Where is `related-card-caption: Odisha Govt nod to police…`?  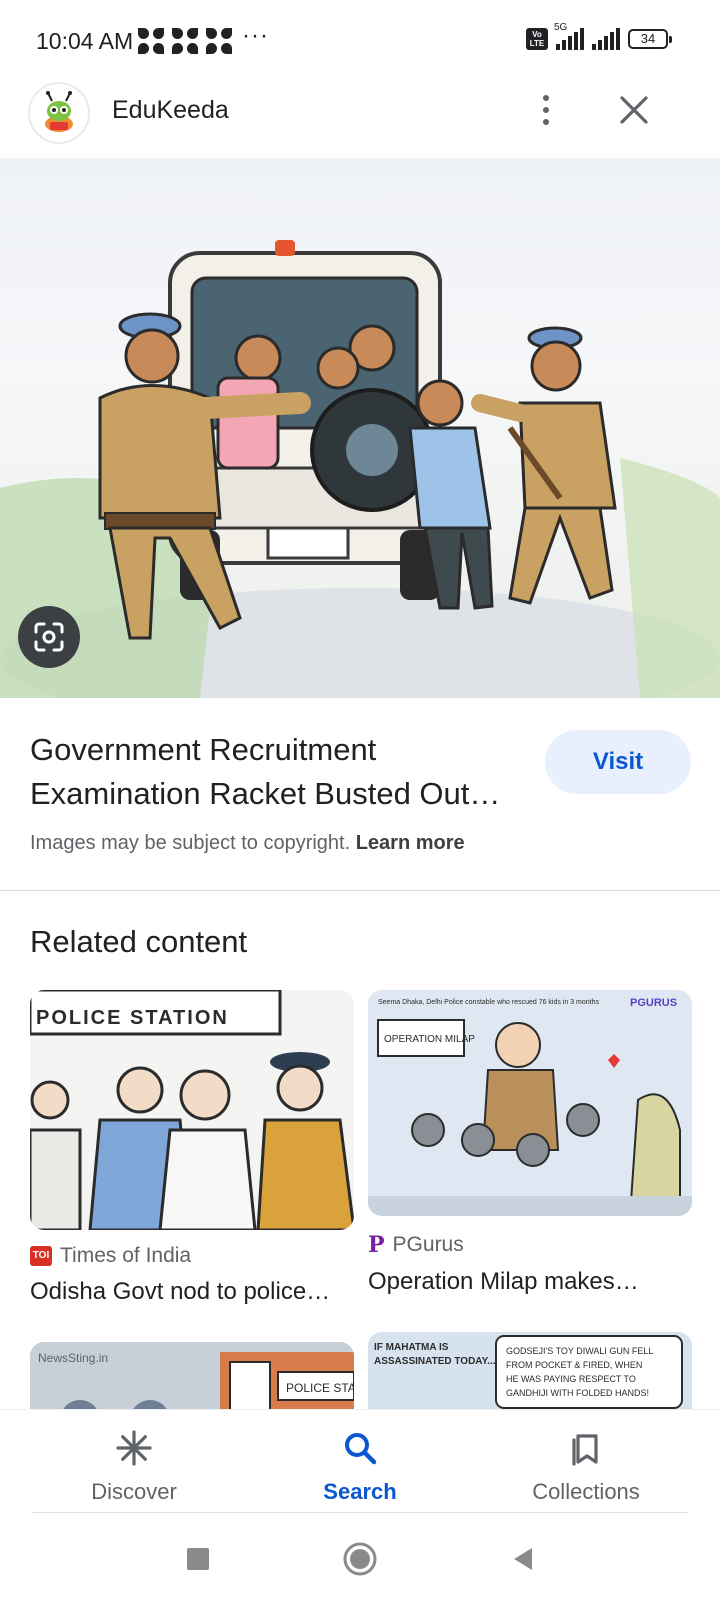
related-card-caption: Odisha Govt nod to police… is located at coordinates (192, 1292).